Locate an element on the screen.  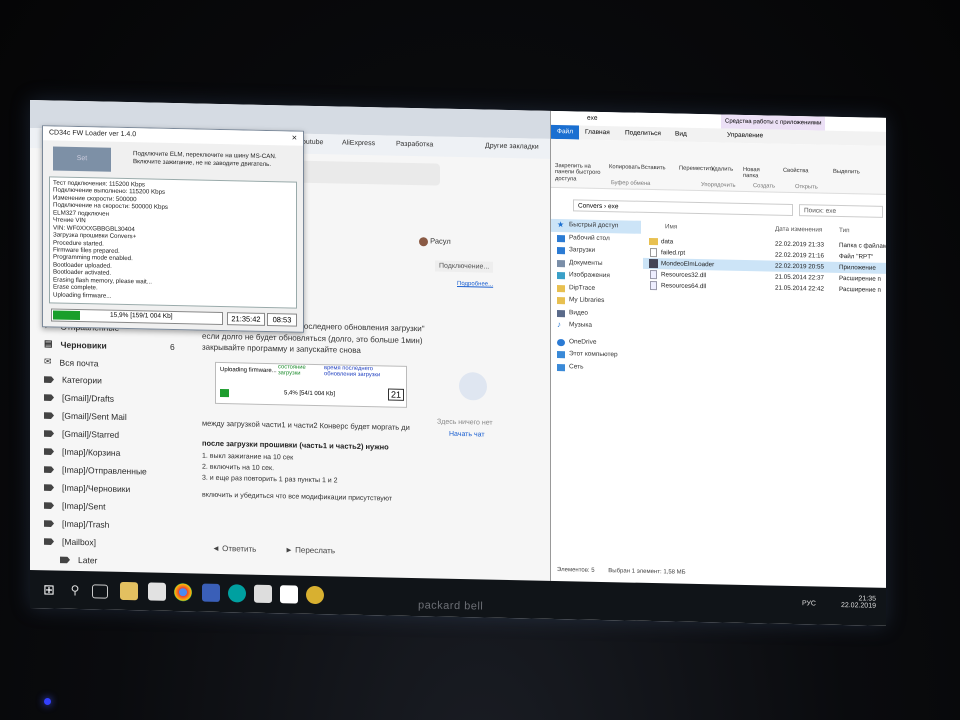
nav-label: Категории is located at coordinates (82, 380).